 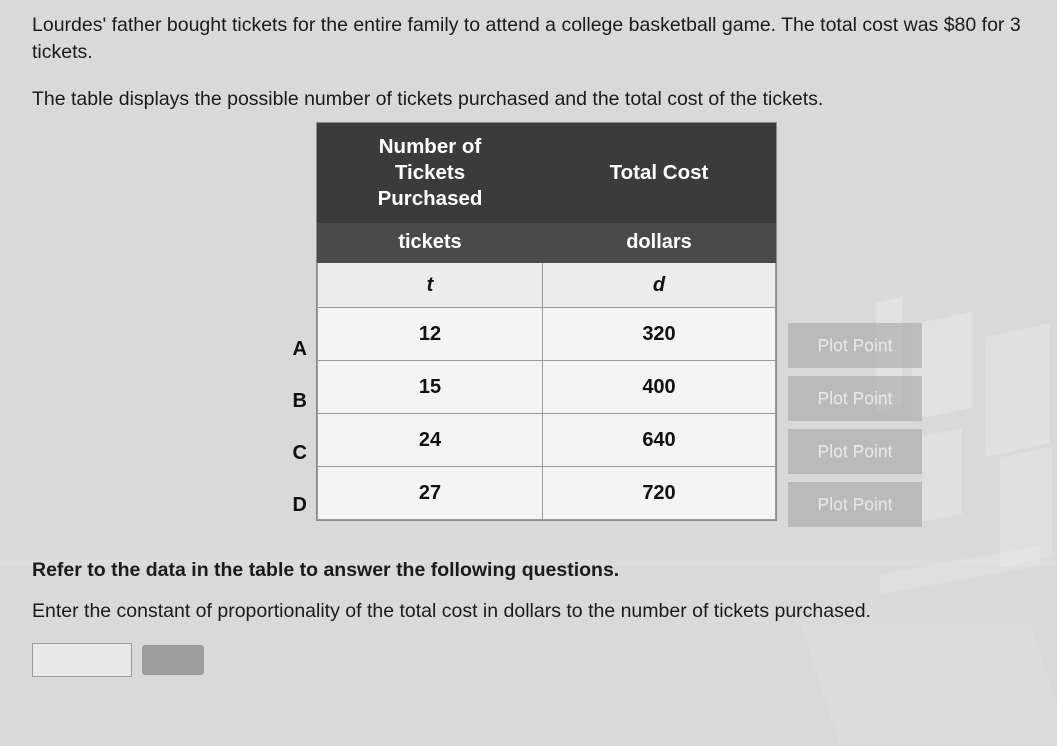 I want to click on plot-point-button-a: Plot Point, so click(x=855, y=345).